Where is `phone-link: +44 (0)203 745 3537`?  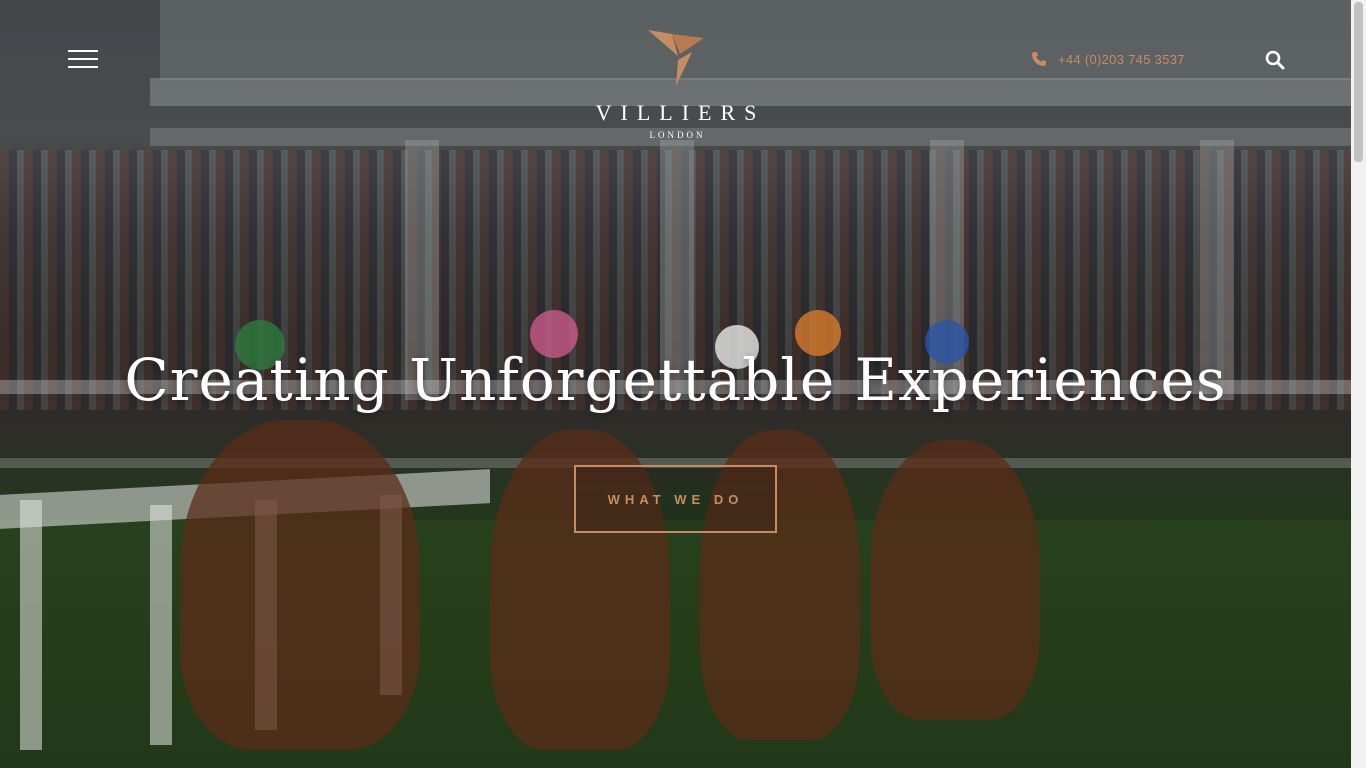 phone-link: +44 (0)203 745 3537 is located at coordinates (1108, 59).